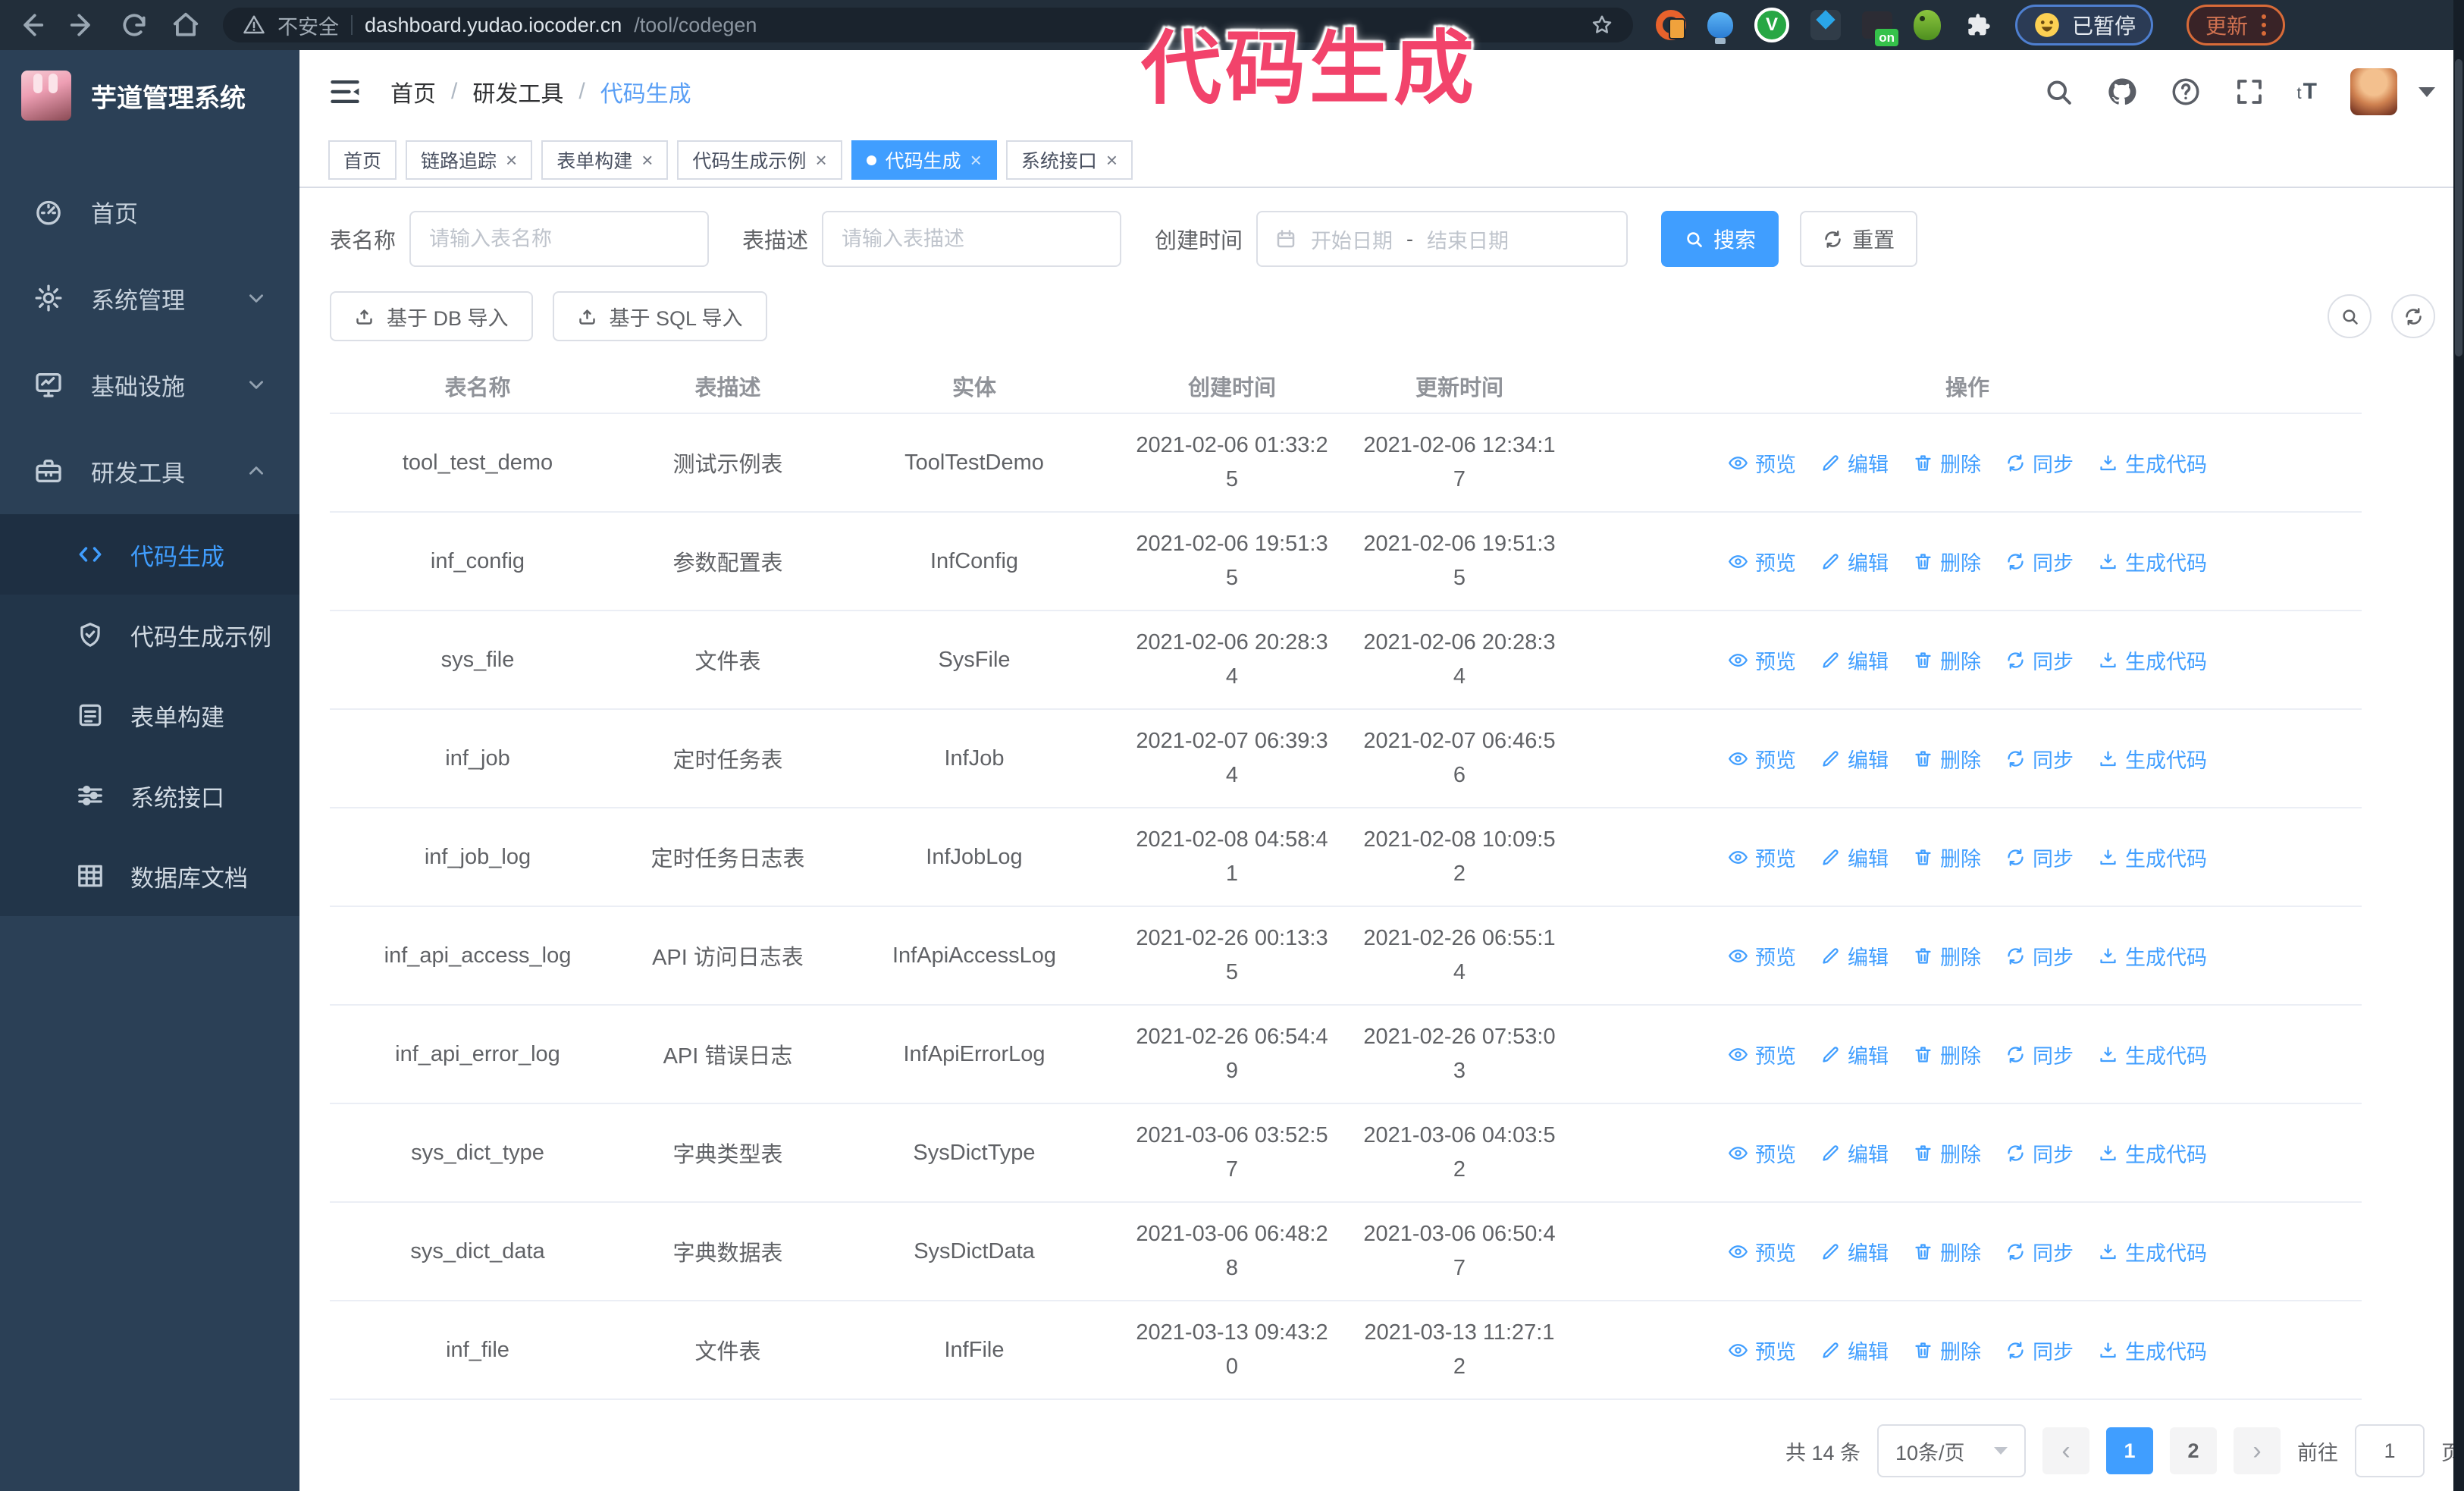  What do you see at coordinates (2122, 92) in the screenshot?
I see `github-icon` at bounding box center [2122, 92].